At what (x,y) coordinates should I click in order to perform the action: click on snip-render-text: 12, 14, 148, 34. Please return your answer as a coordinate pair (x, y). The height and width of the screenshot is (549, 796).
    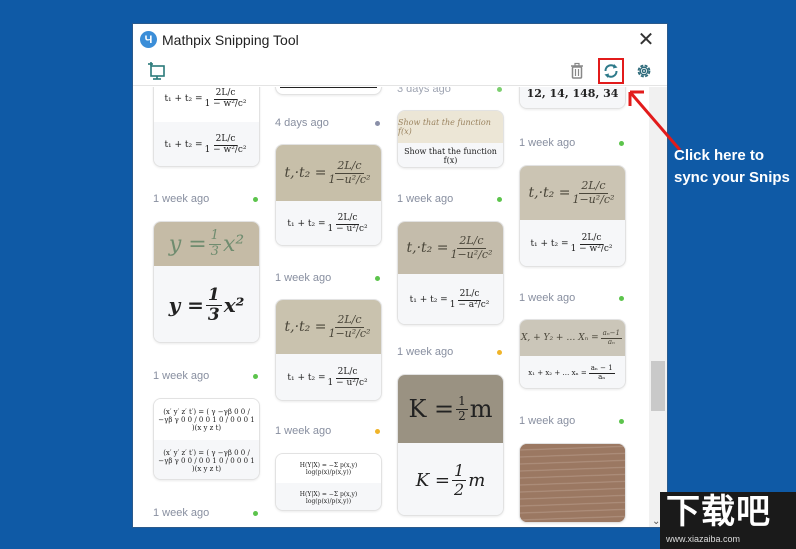
    Looking at the image, I should click on (572, 93).